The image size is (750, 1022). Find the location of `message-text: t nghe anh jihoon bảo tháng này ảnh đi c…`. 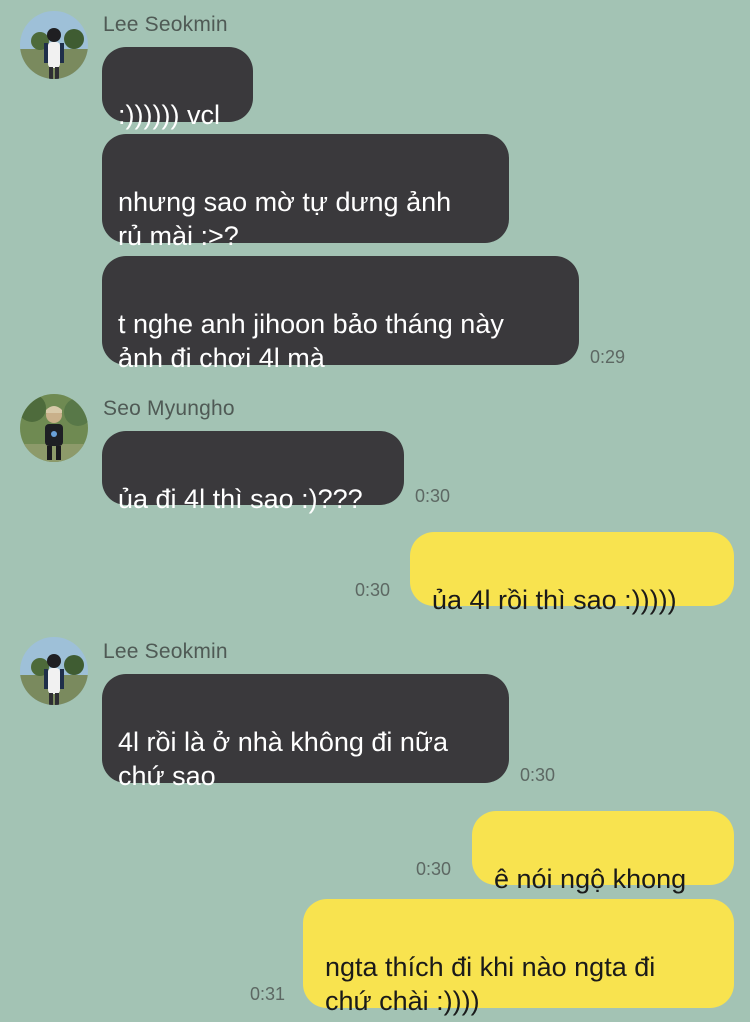

message-text: t nghe anh jihoon bảo tháng này ảnh đi c… is located at coordinates (311, 341).